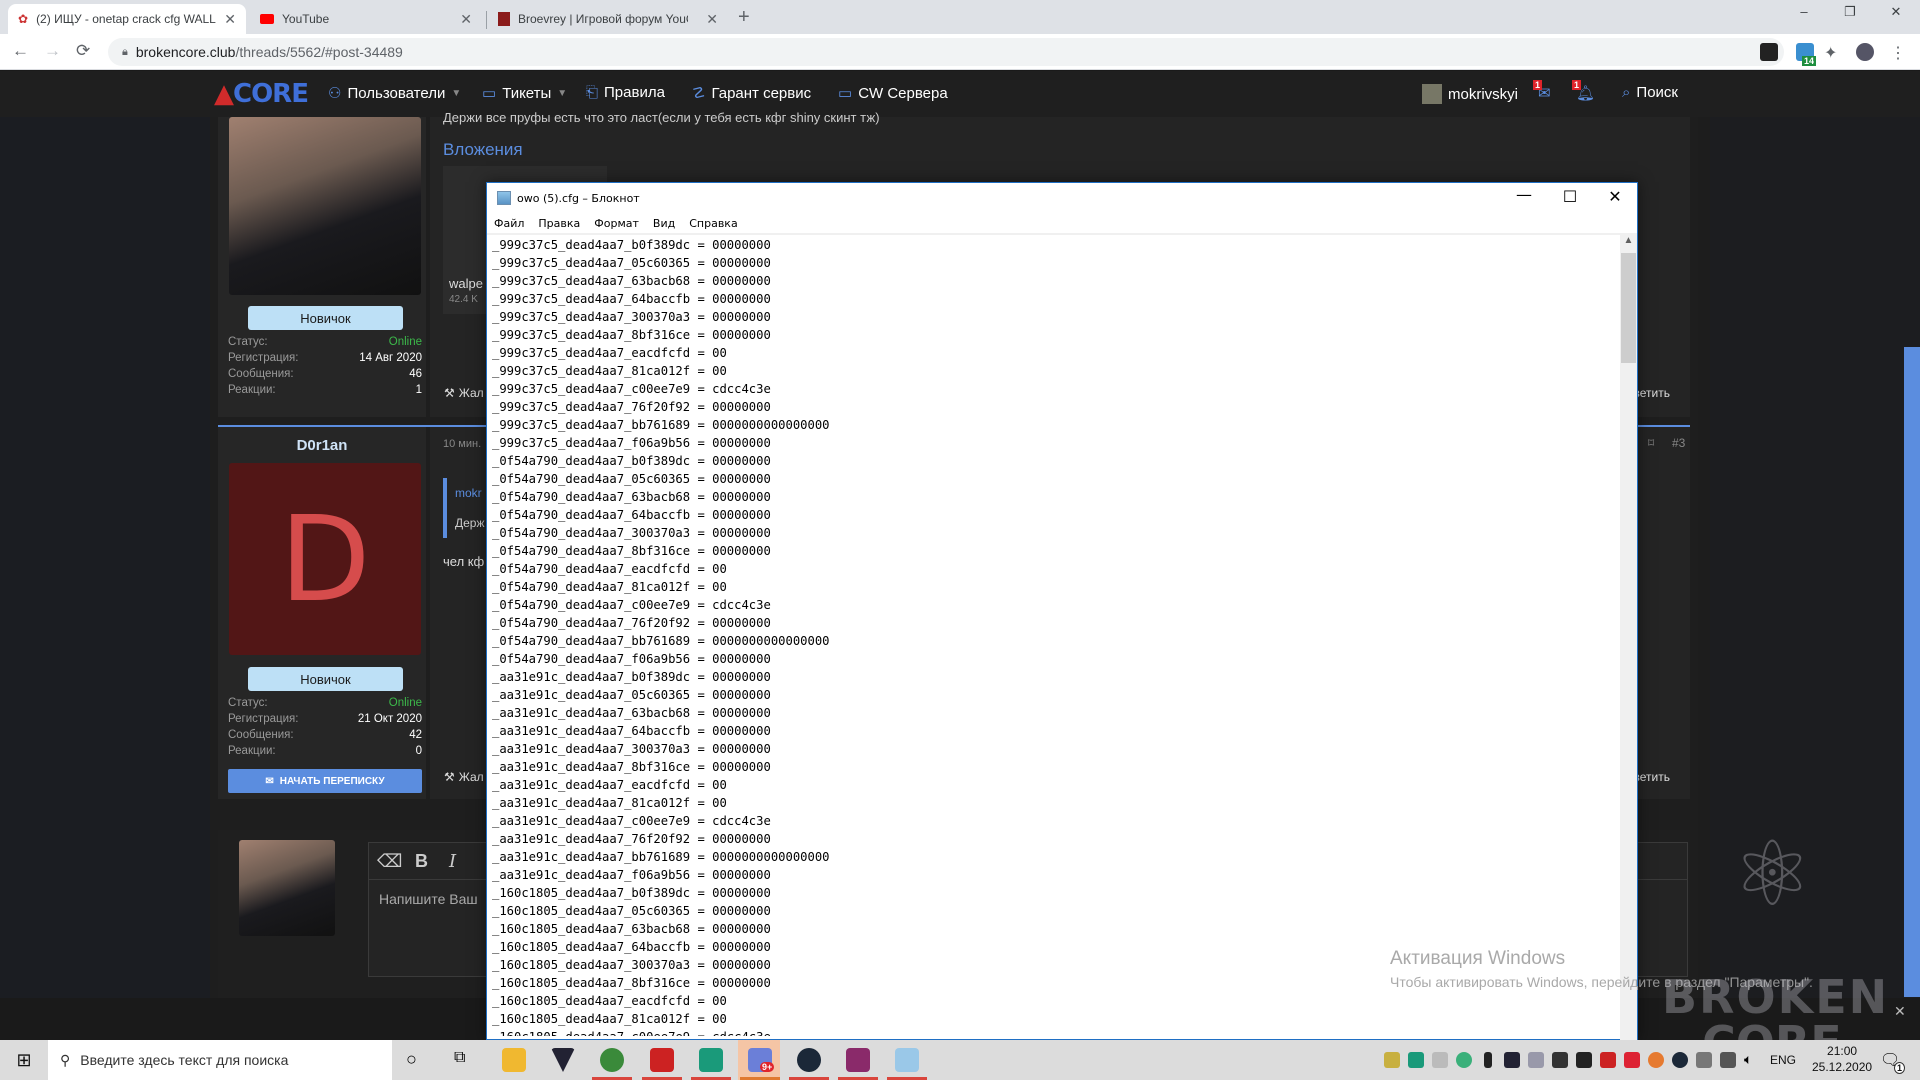 The width and height of the screenshot is (1920, 1080). I want to click on start-conversation-button: ✉ НАЧАТЬ ПЕРЕПИСКУ, so click(325, 781).